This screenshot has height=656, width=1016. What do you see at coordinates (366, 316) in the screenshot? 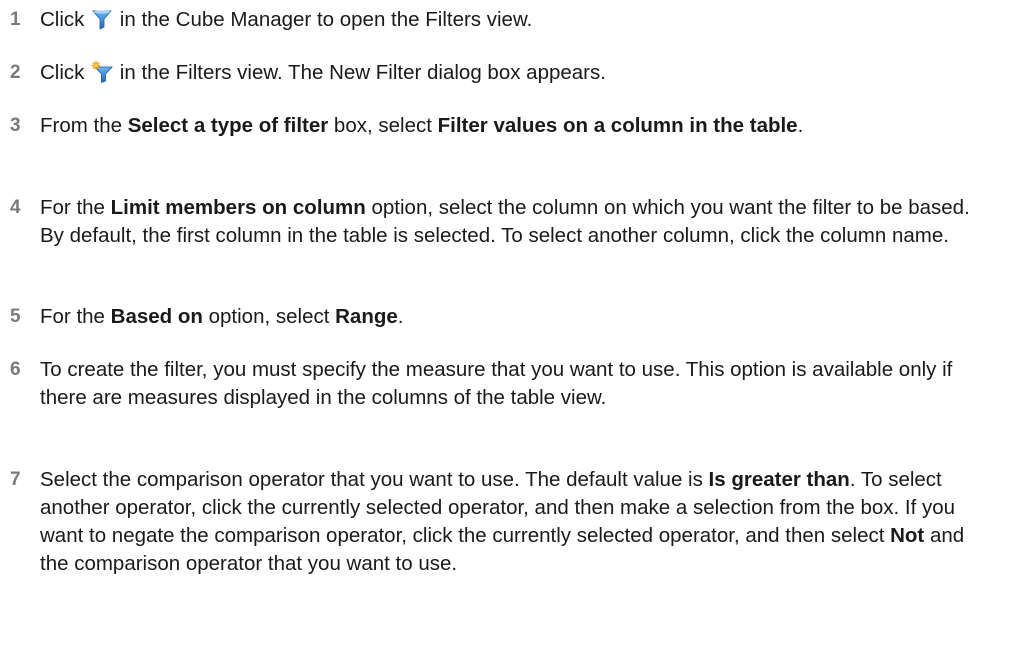
I see `ui-term-bold: Range` at bounding box center [366, 316].